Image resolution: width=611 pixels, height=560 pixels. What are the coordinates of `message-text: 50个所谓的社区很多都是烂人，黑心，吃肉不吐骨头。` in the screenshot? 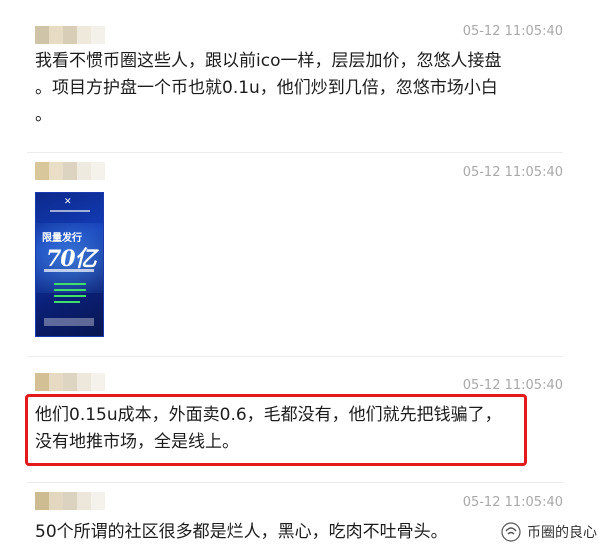 It's located at (241, 532).